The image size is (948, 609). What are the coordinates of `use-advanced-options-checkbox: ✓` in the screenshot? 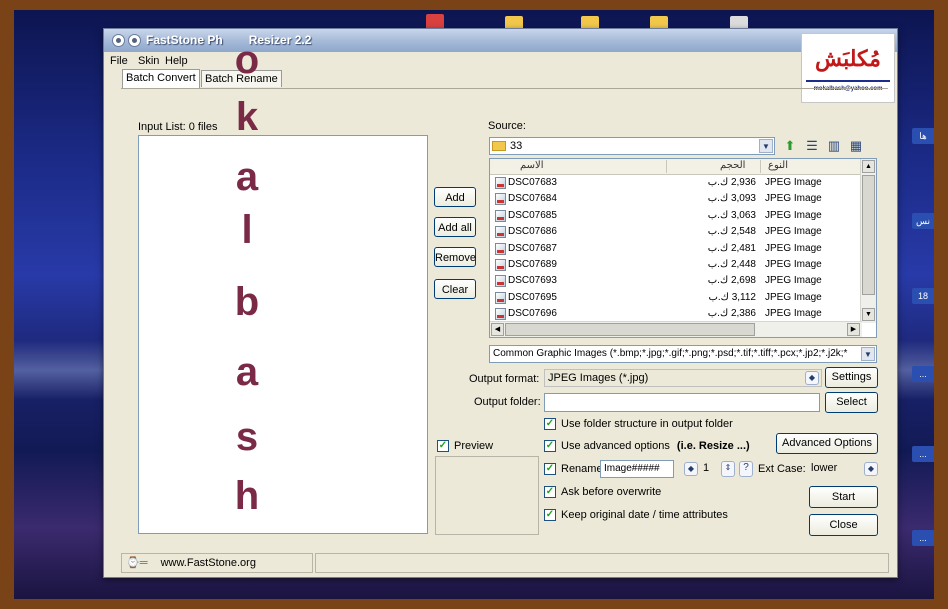 It's located at (550, 446).